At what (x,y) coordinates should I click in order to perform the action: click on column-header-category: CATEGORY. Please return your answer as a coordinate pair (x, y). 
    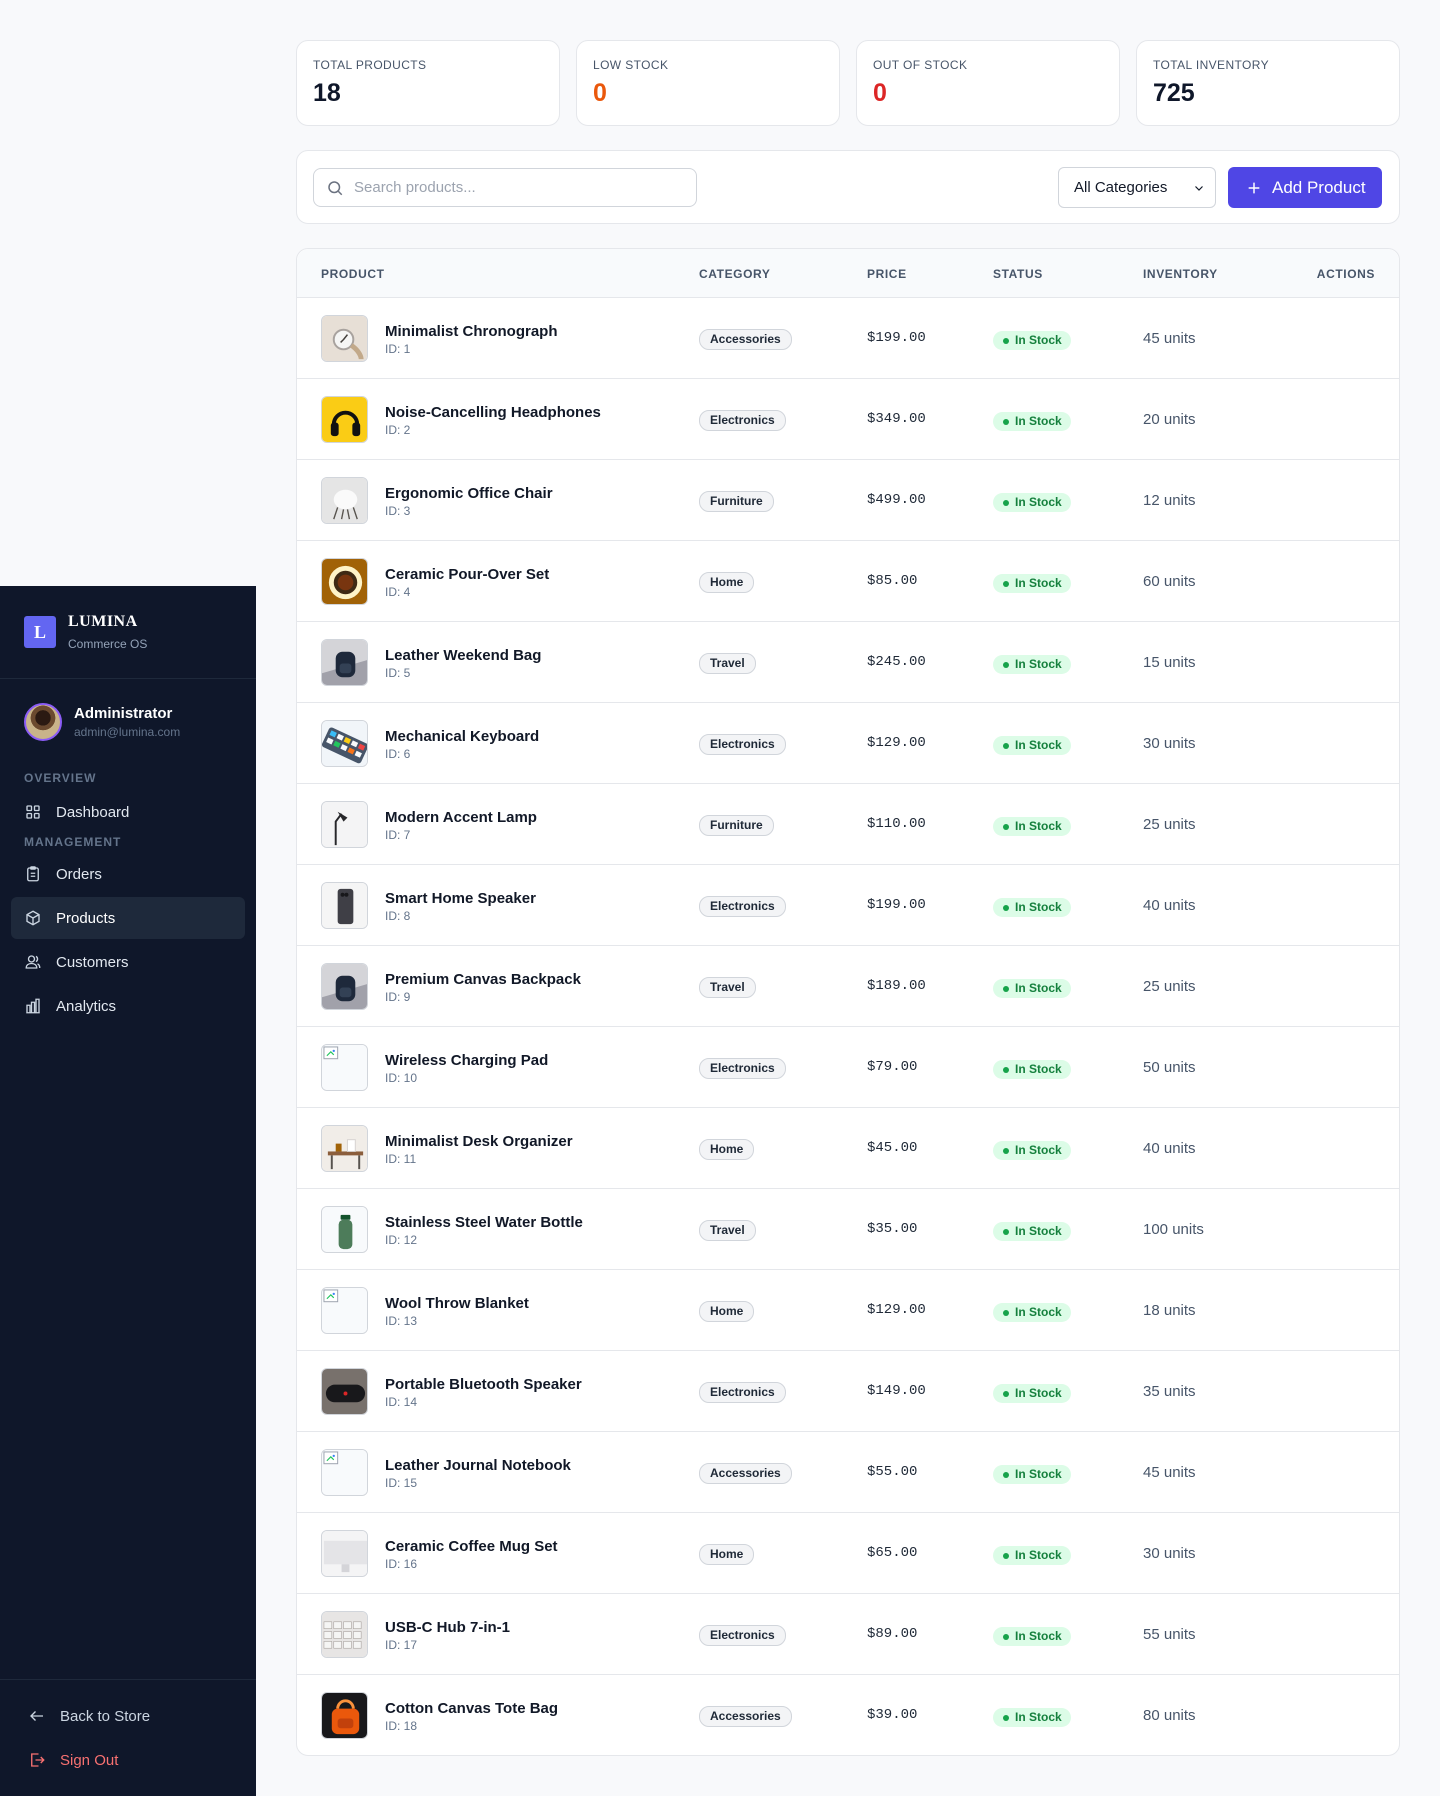
    Looking at the image, I should click on (734, 274).